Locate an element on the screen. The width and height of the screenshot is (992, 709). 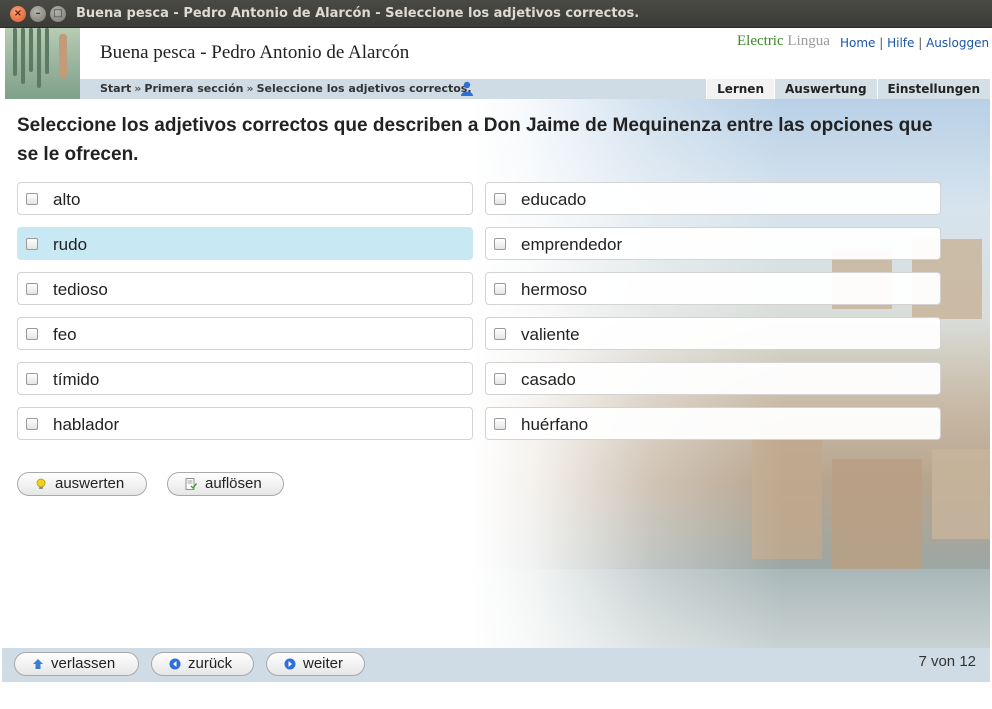
logout-link: Ausloggen is located at coordinates (957, 43).